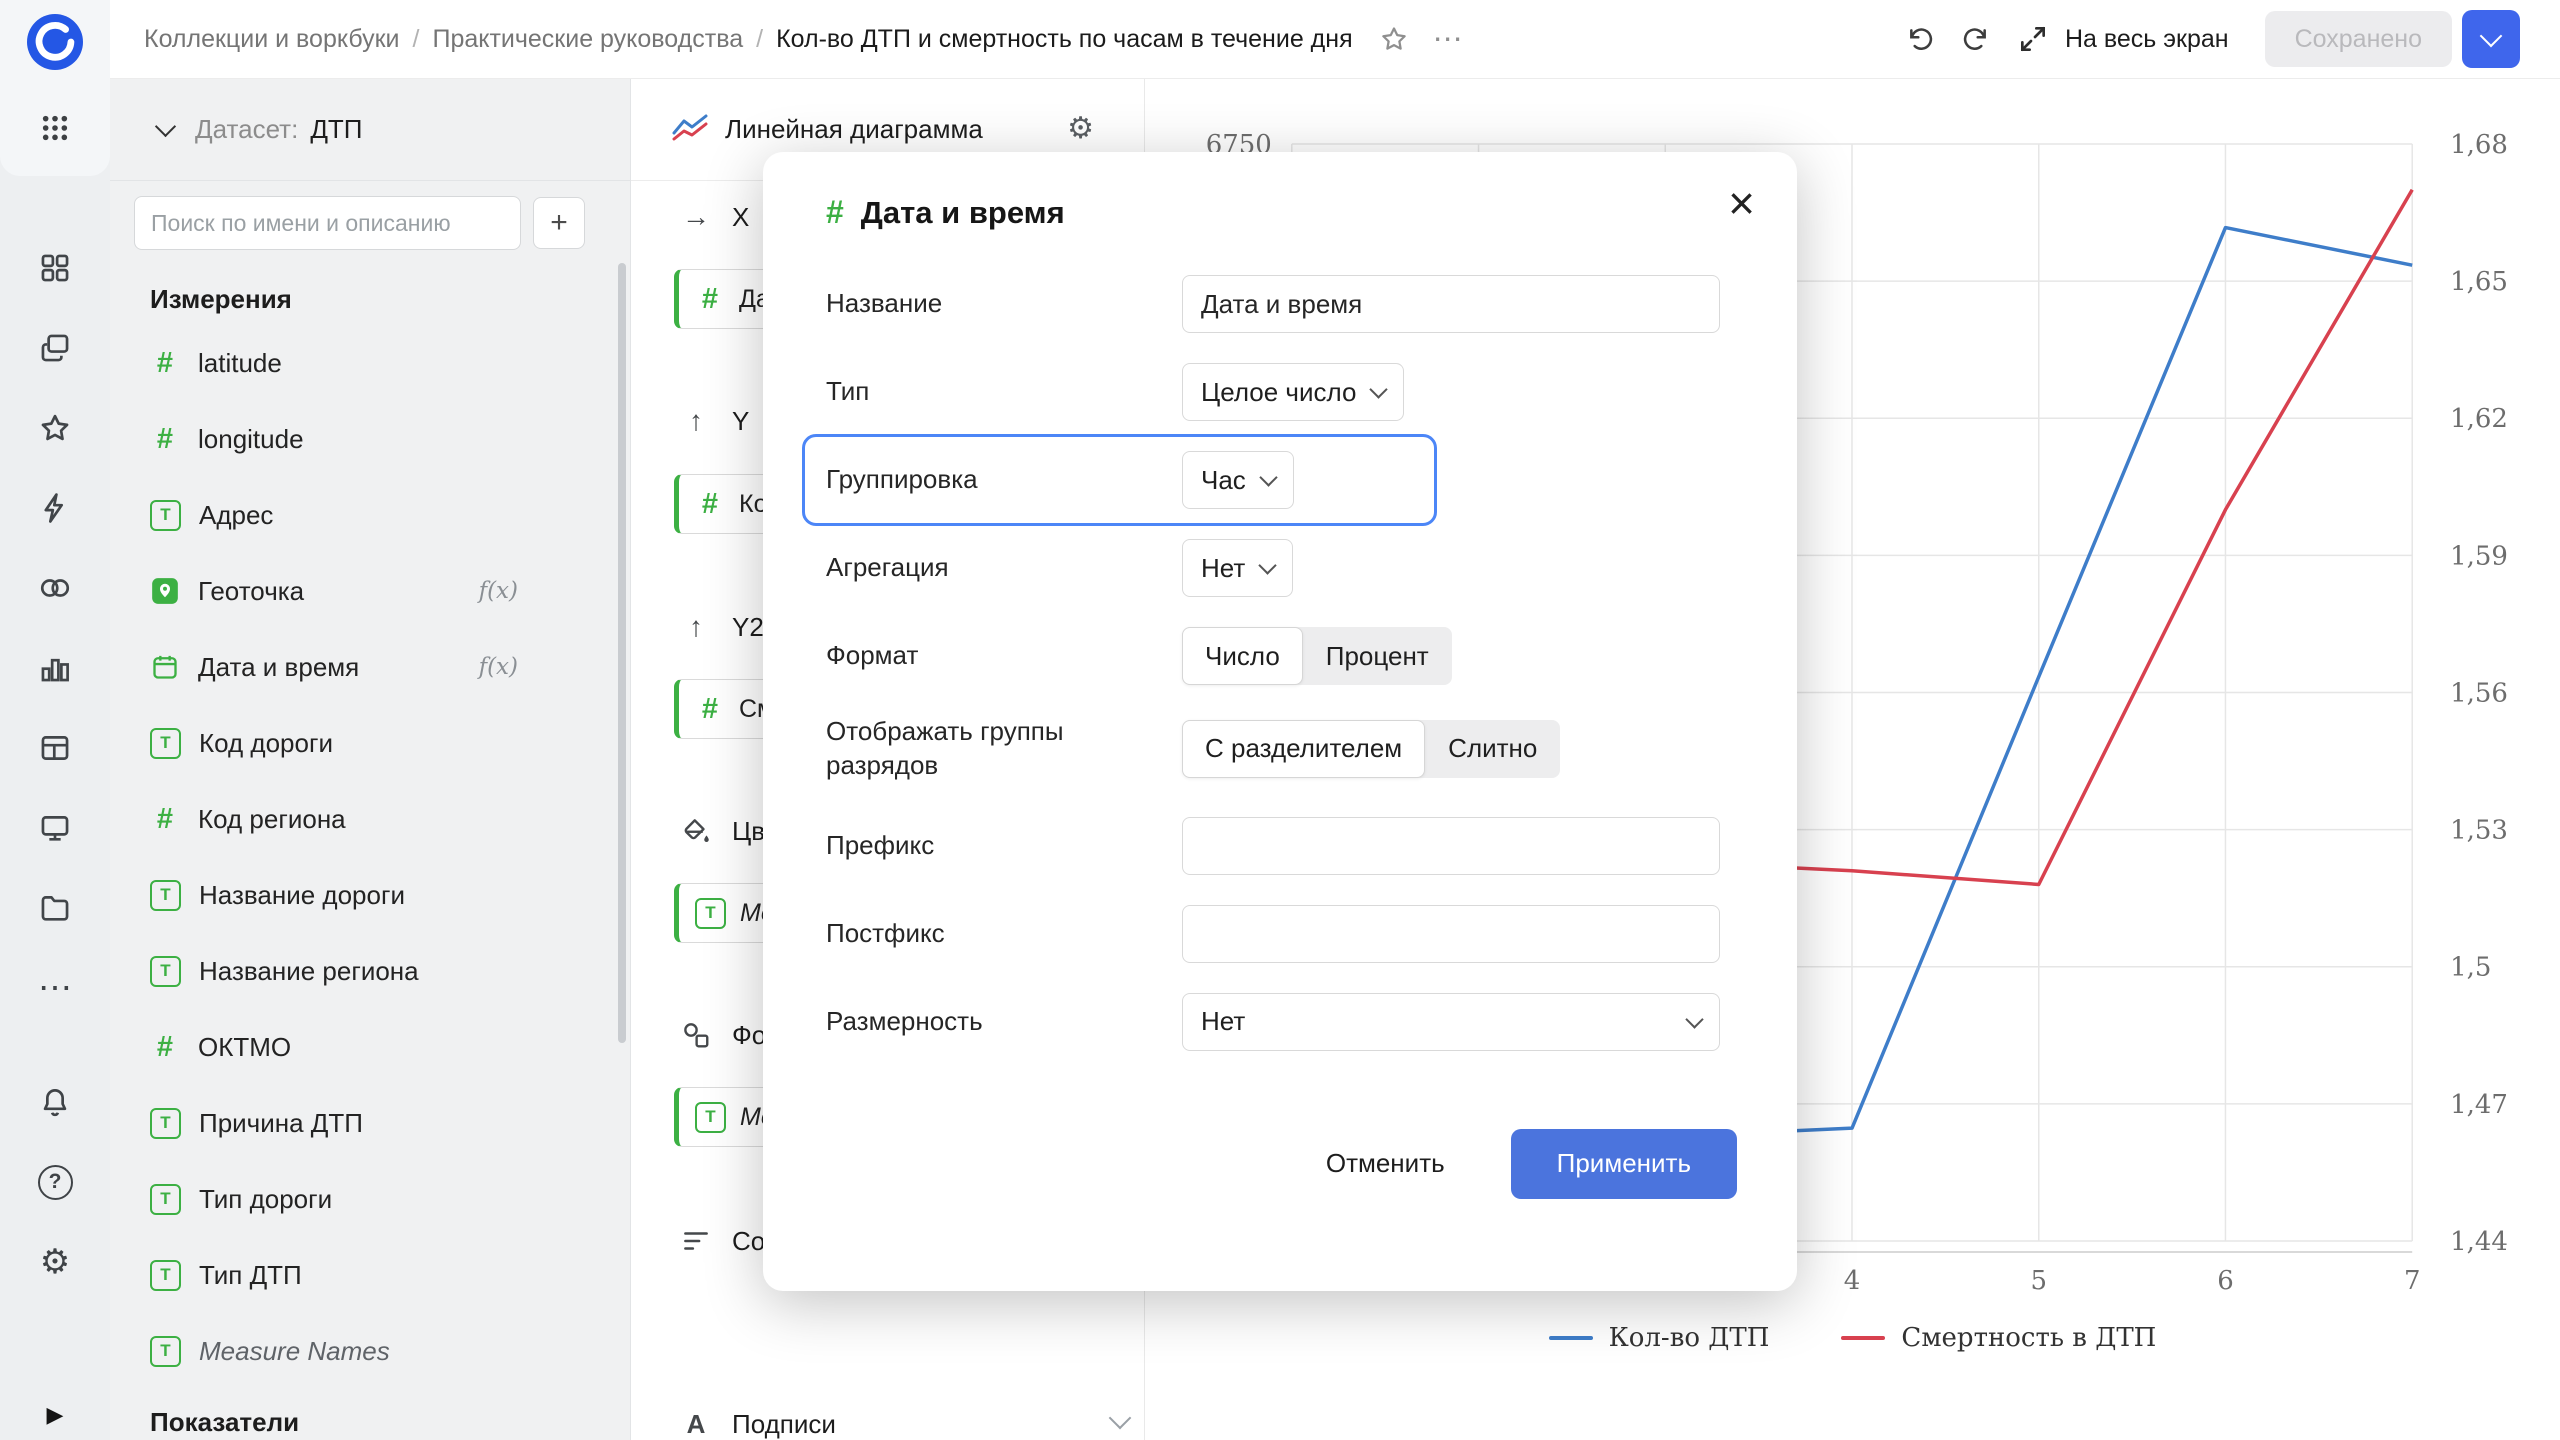 This screenshot has height=1440, width=2560. I want to click on scrollbar, so click(622, 653).